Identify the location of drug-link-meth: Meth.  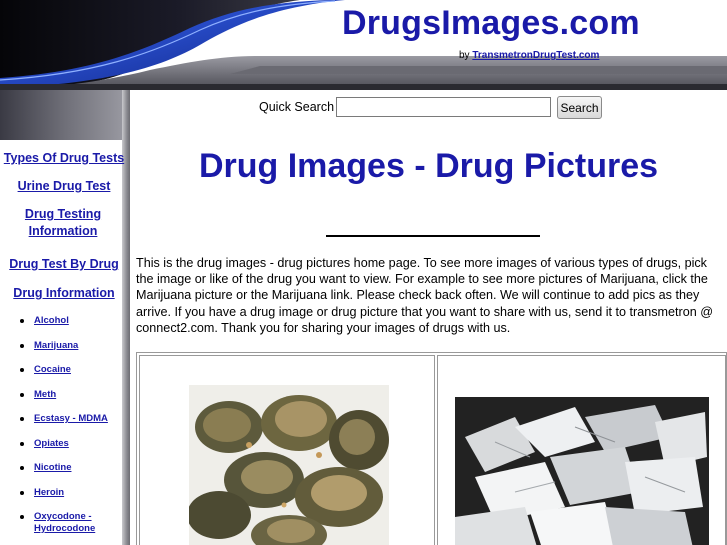
(45, 394).